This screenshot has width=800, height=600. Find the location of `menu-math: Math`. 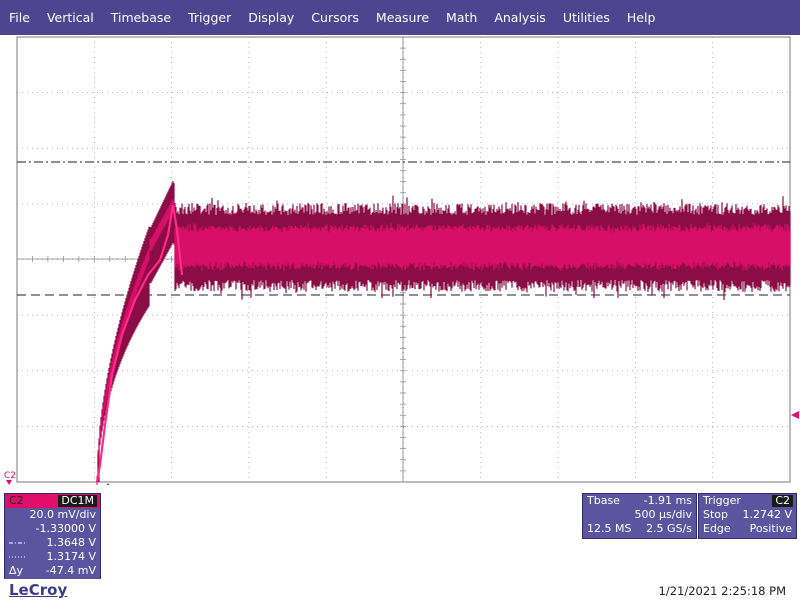

menu-math: Math is located at coordinates (461, 17).